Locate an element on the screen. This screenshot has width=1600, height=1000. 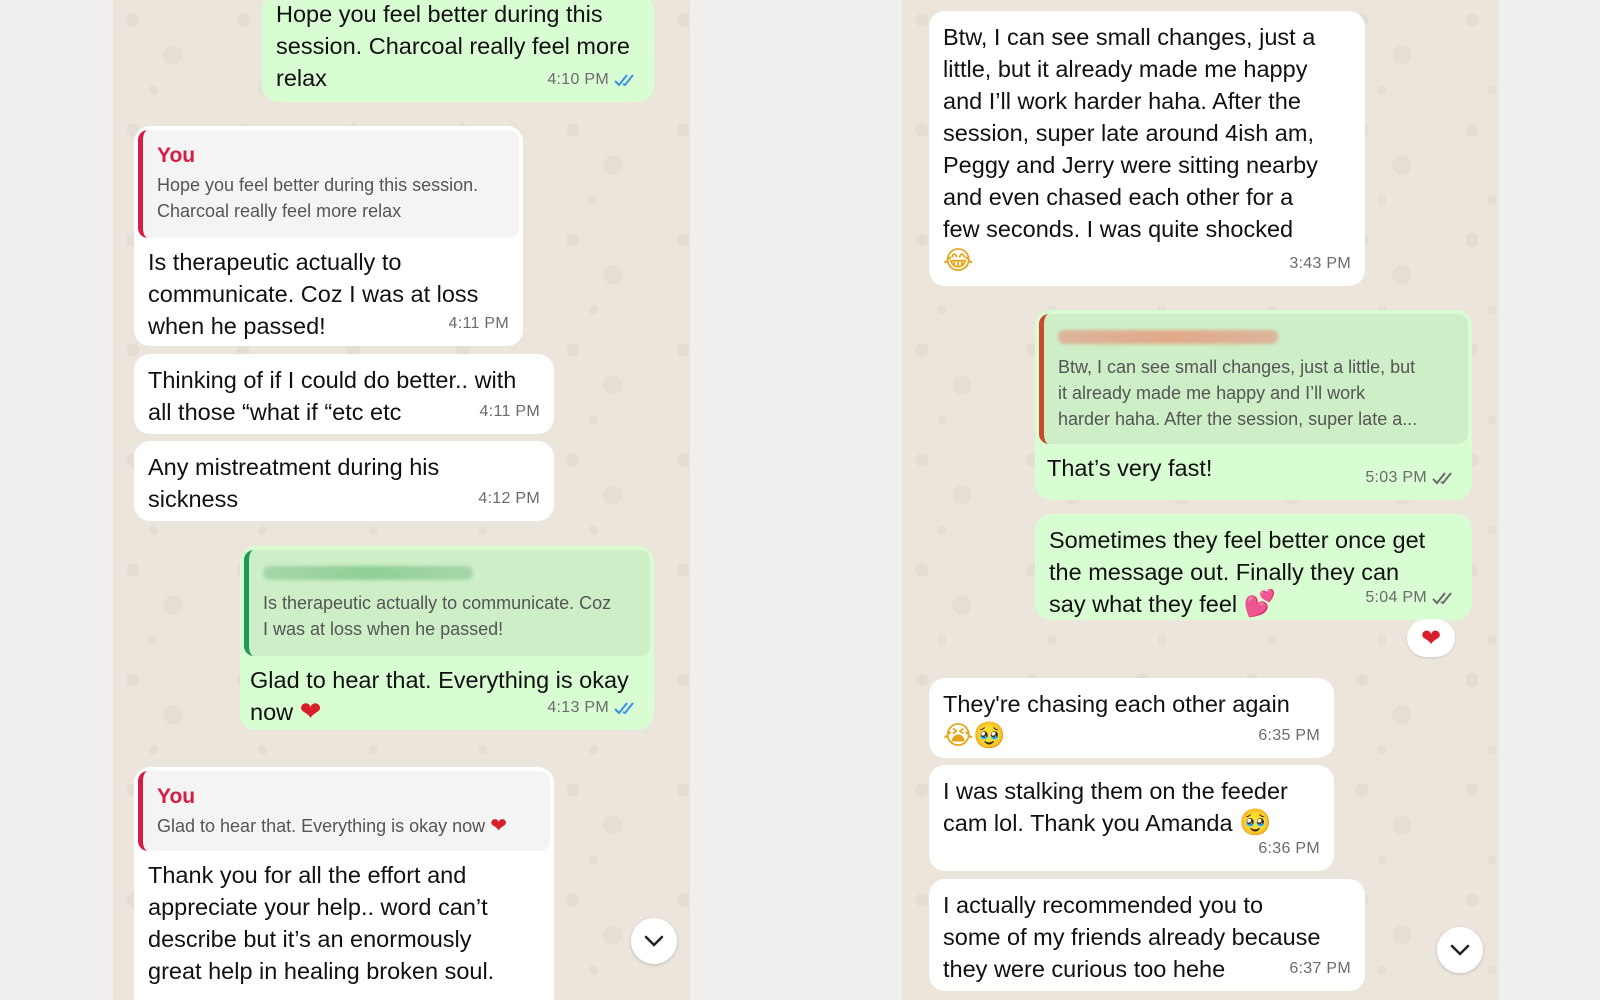
heart-reaction: ❤ is located at coordinates (1431, 638).